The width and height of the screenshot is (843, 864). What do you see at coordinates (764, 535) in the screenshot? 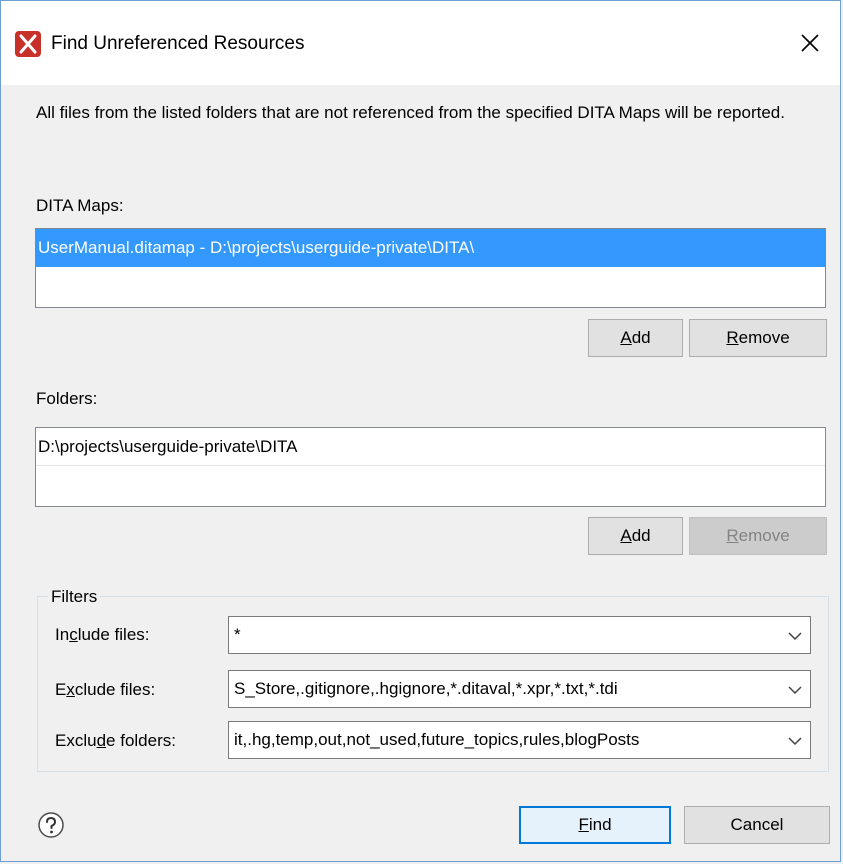
I see `folders-remove-label: emove` at bounding box center [764, 535].